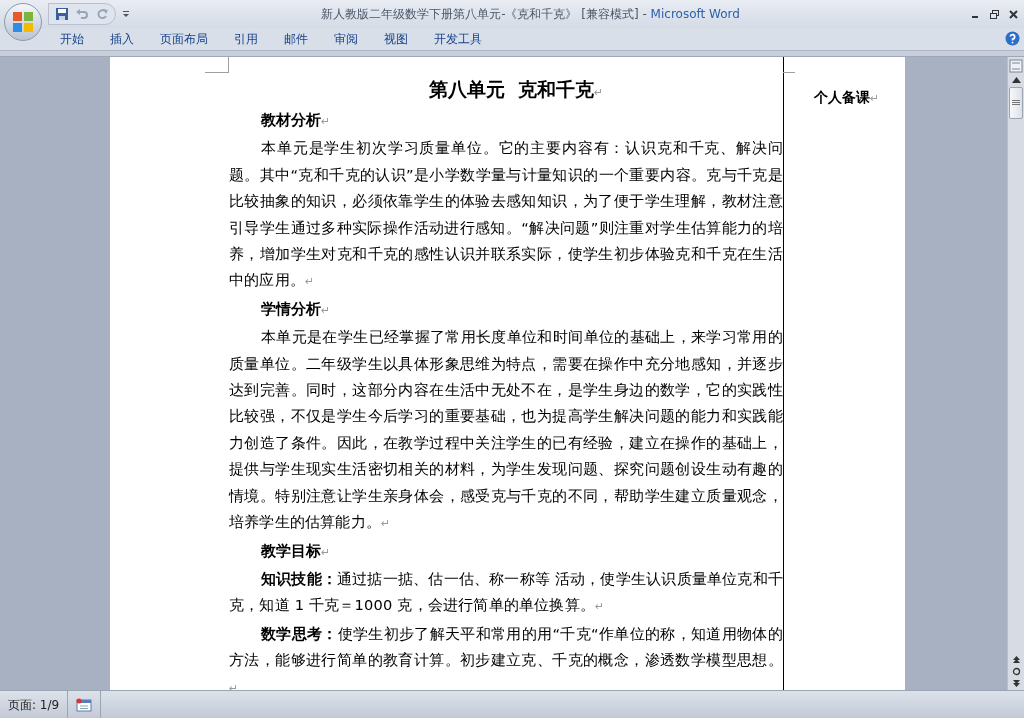 This screenshot has height=718, width=1024. Describe the element at coordinates (291, 120) in the screenshot. I see `section-heading: 教材分析` at that location.